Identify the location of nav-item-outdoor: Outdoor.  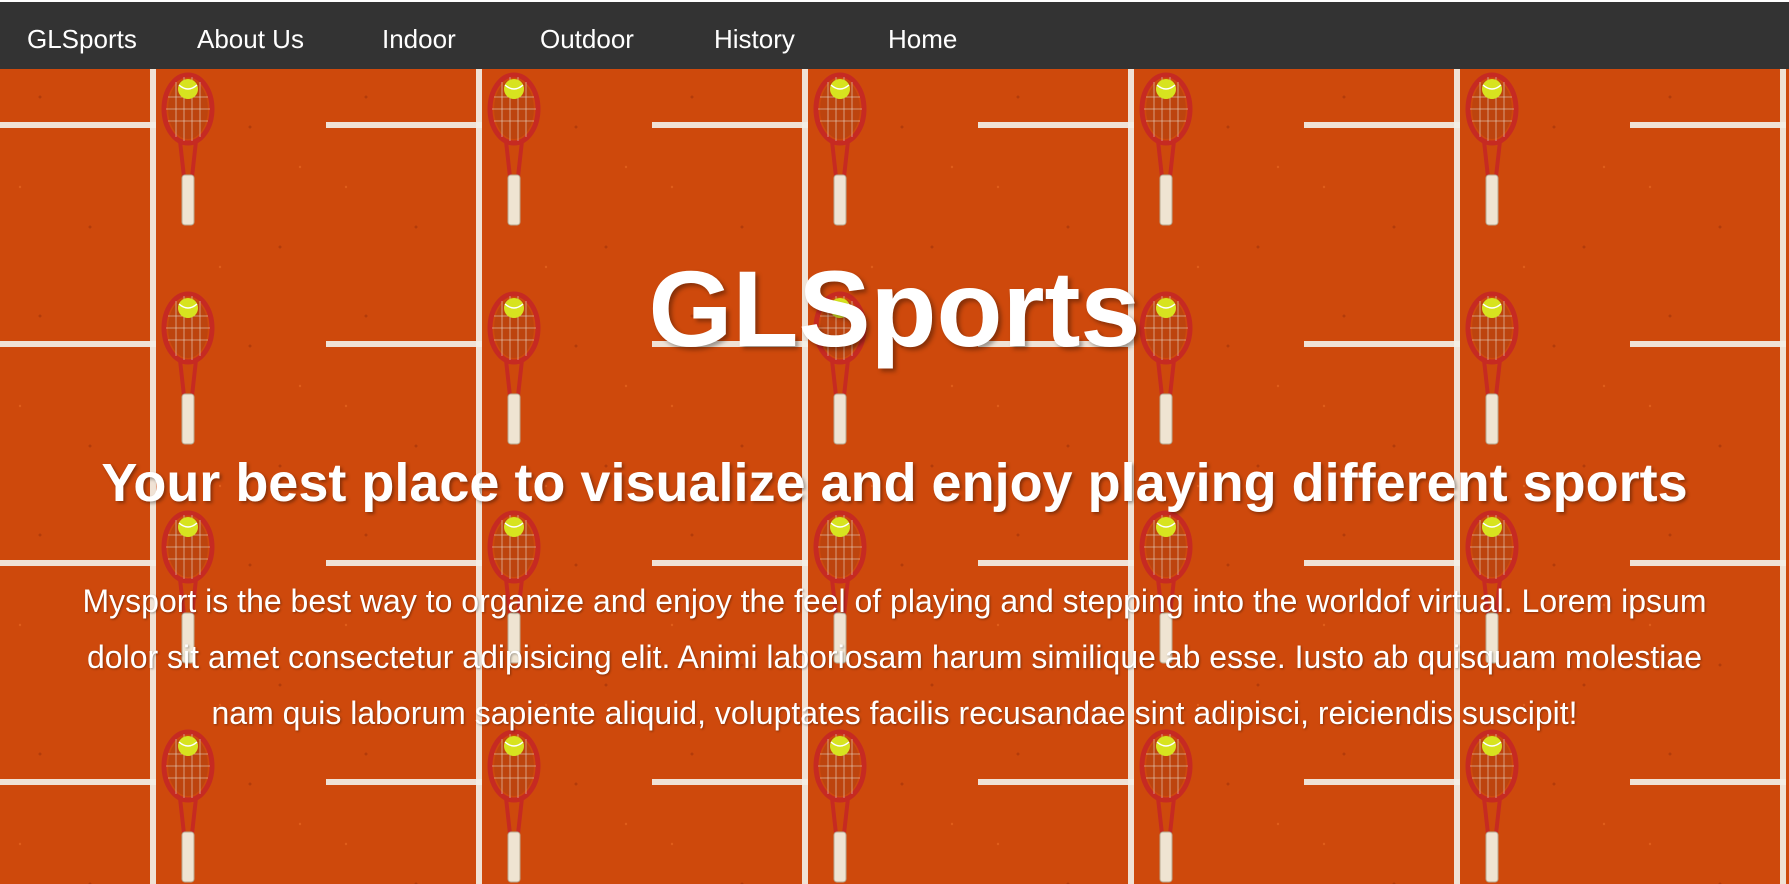
(587, 39).